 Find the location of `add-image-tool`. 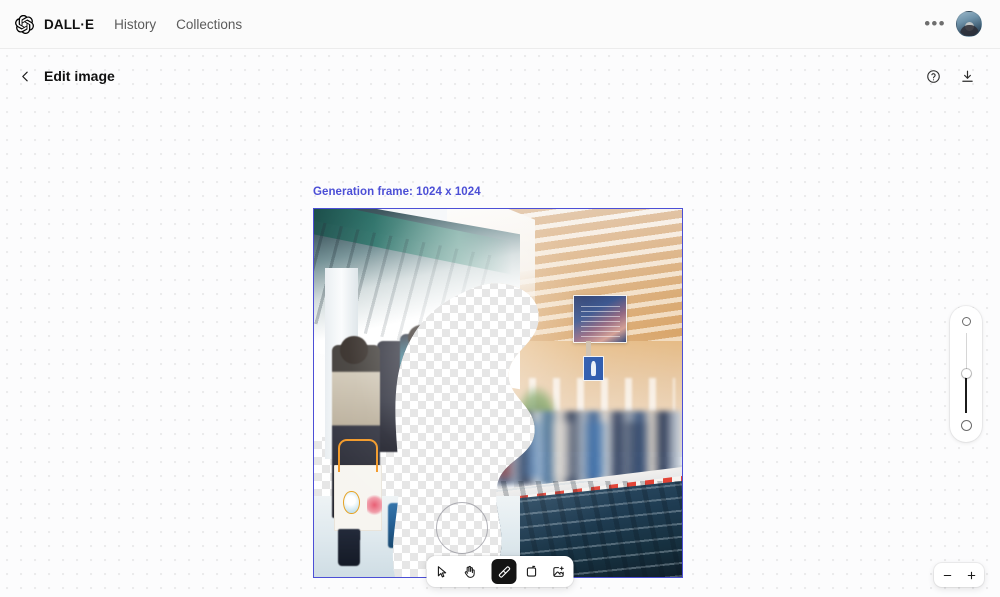

add-image-tool is located at coordinates (558, 571).